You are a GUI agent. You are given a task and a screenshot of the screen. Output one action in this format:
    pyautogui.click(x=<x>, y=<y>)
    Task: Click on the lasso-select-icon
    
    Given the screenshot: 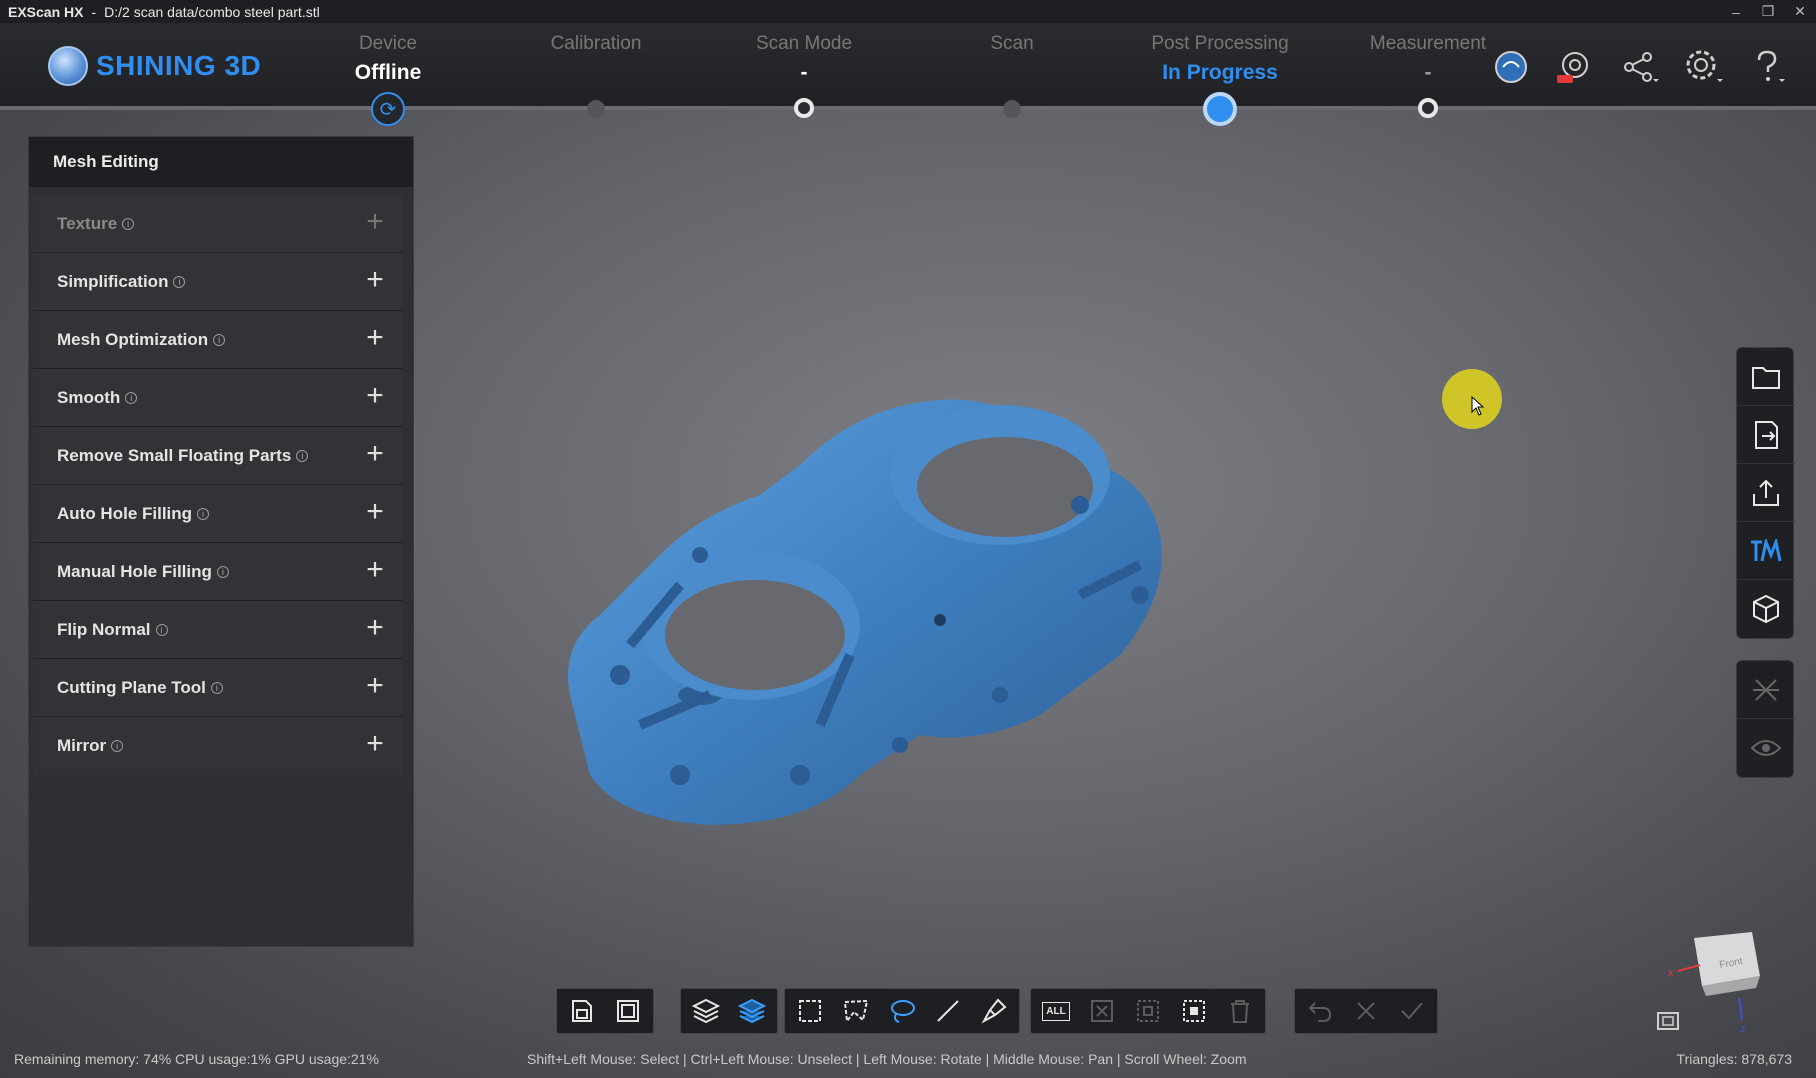 What is the action you would take?
    pyautogui.click(x=902, y=1011)
    